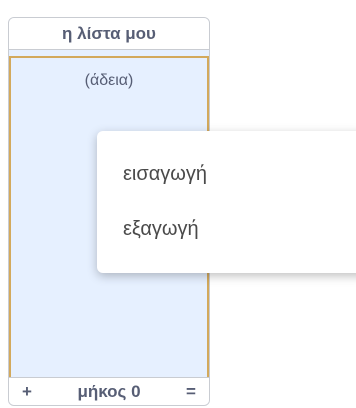  I want to click on resize-handle: =, so click(191, 392).